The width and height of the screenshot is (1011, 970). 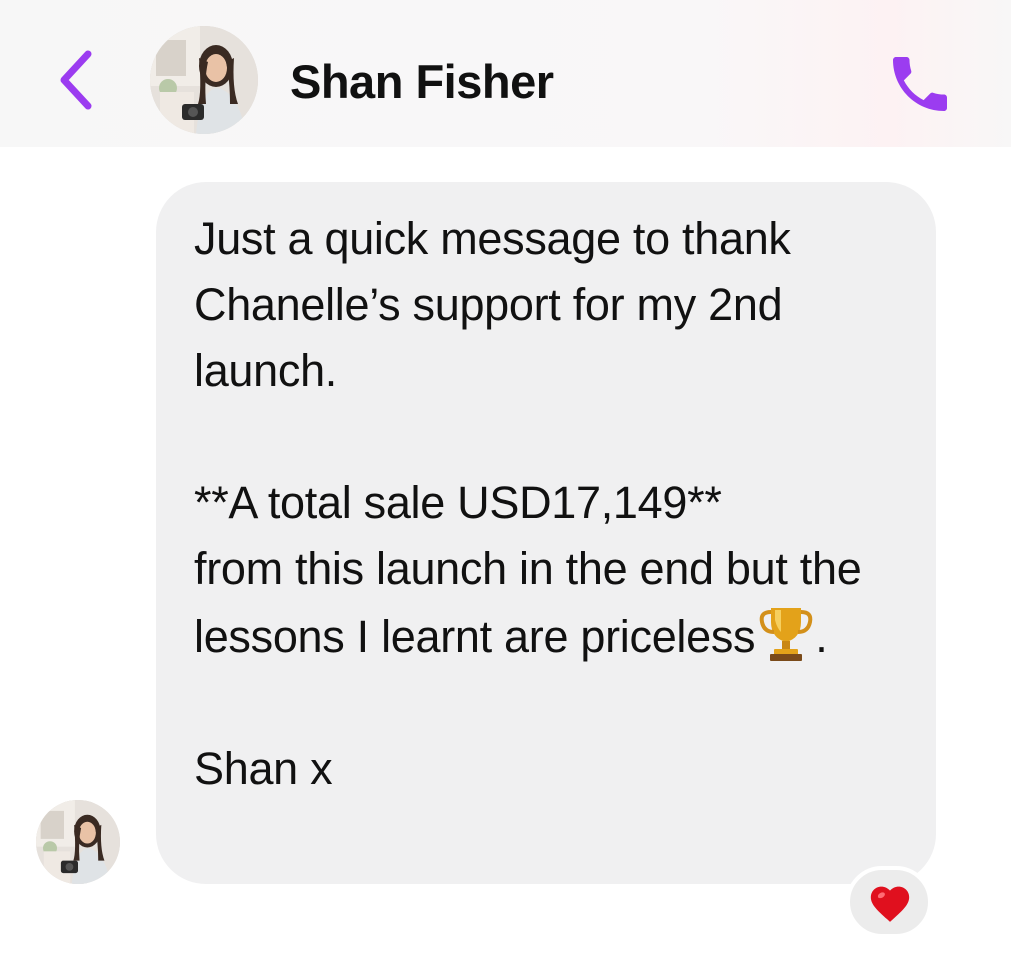 I want to click on phone-icon, so click(x=920, y=84).